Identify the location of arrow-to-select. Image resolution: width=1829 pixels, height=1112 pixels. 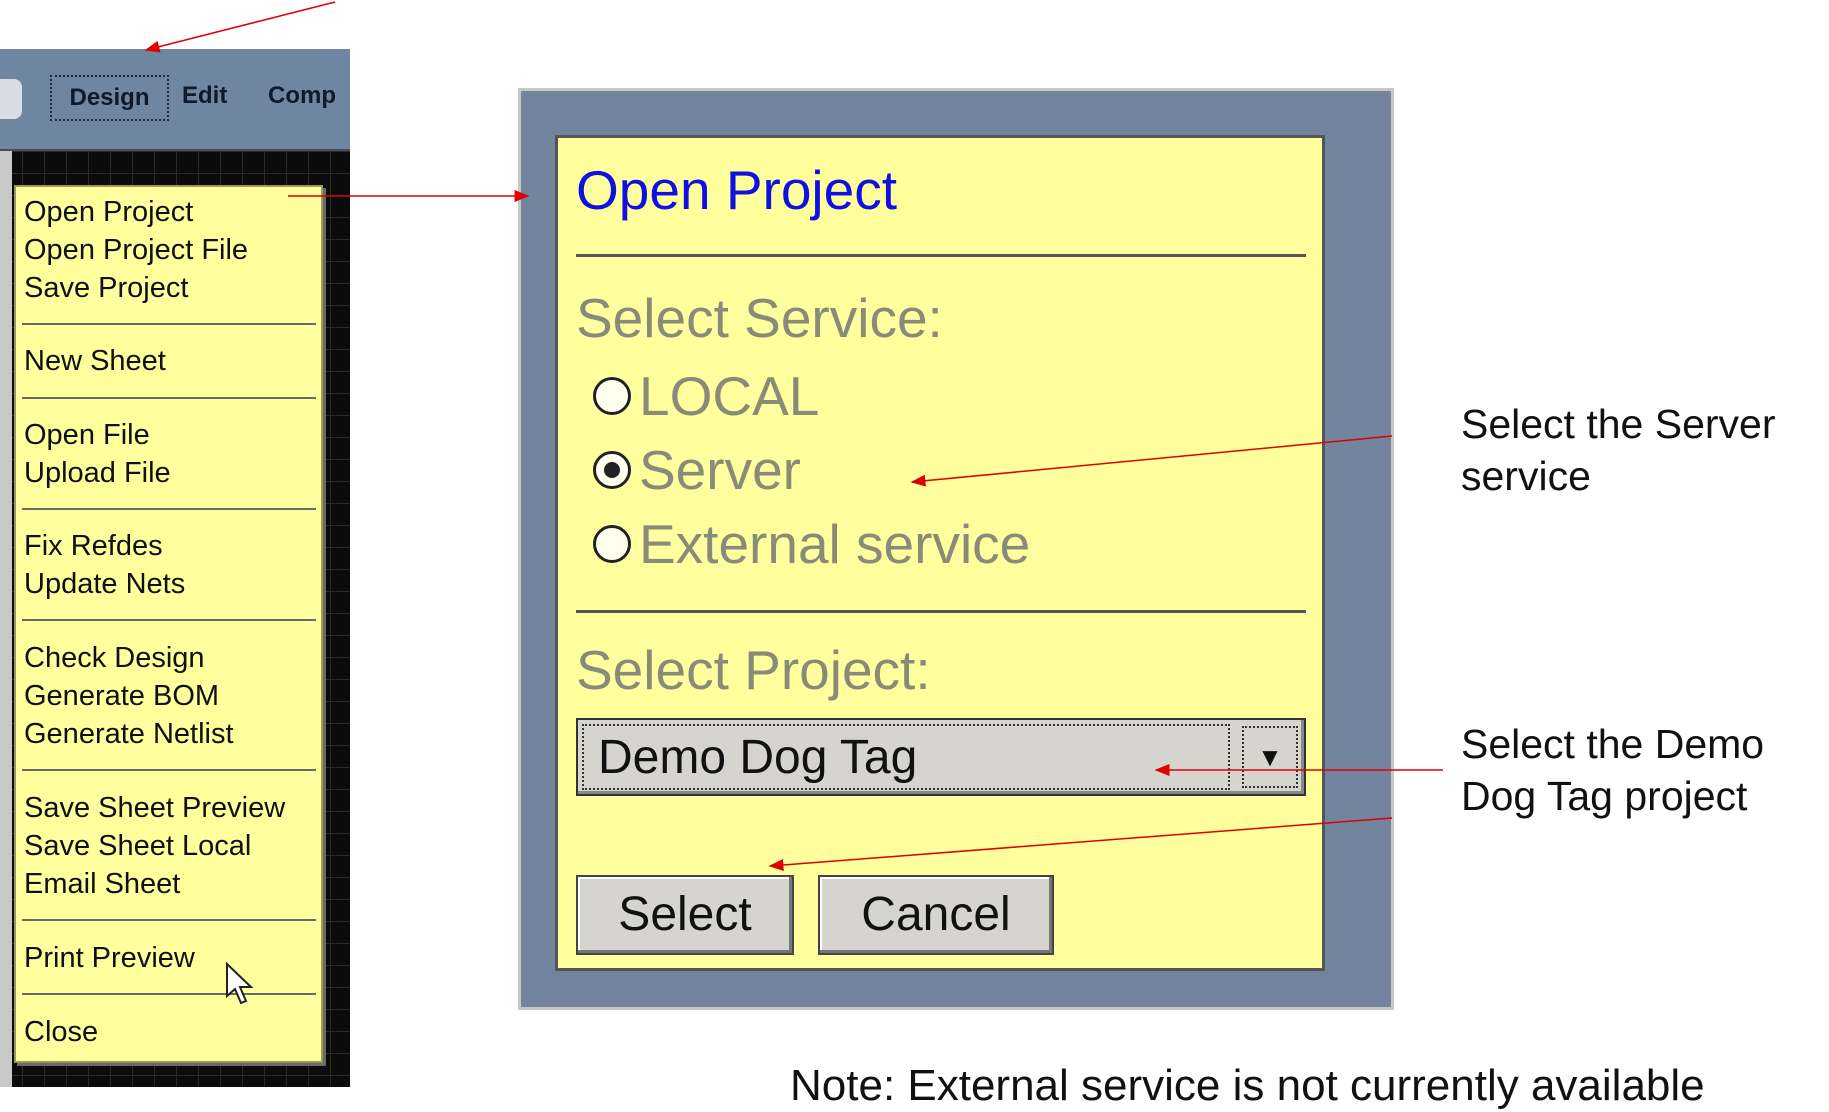
(1080, 844).